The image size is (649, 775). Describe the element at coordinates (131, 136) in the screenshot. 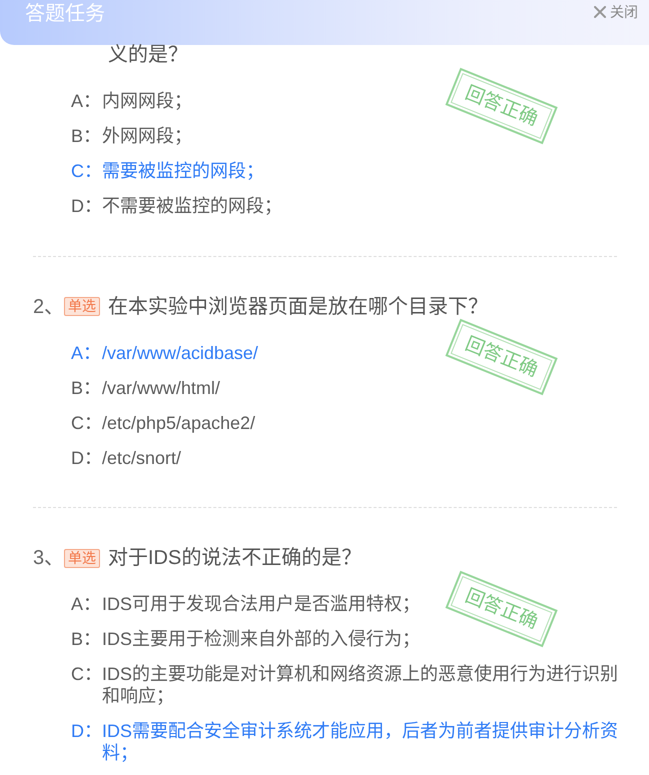

I see `answer-option: B：外网网段；` at that location.